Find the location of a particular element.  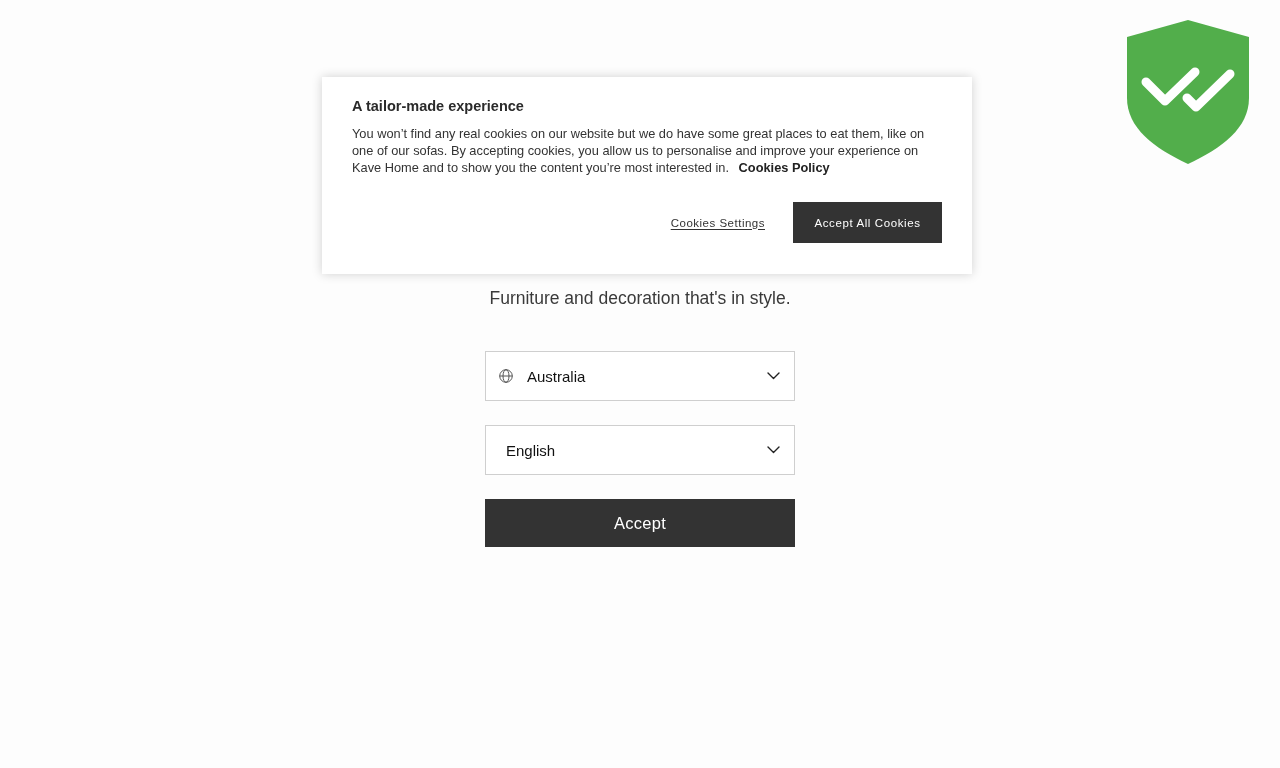

banner-title: A tailor-made experience is located at coordinates (438, 106).